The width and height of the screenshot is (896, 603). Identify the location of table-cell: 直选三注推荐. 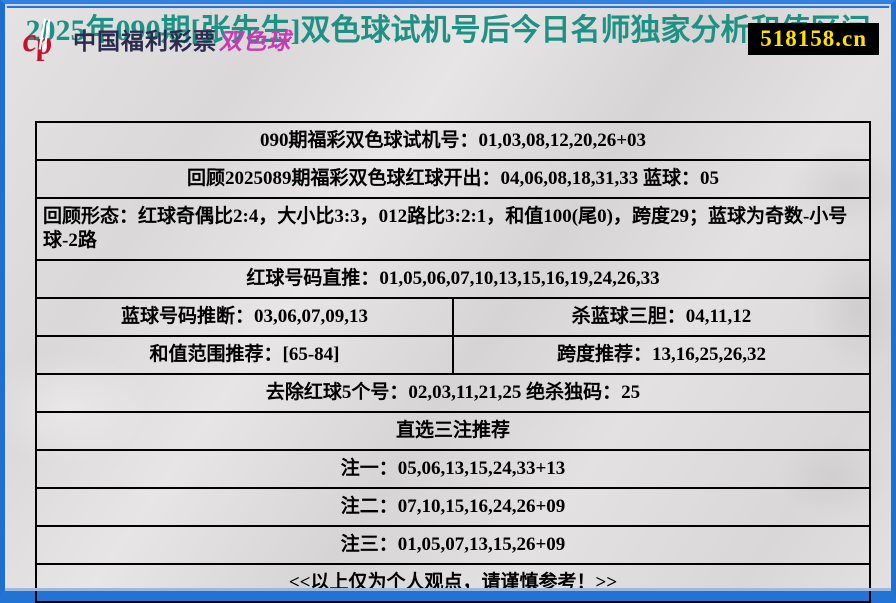
(453, 431).